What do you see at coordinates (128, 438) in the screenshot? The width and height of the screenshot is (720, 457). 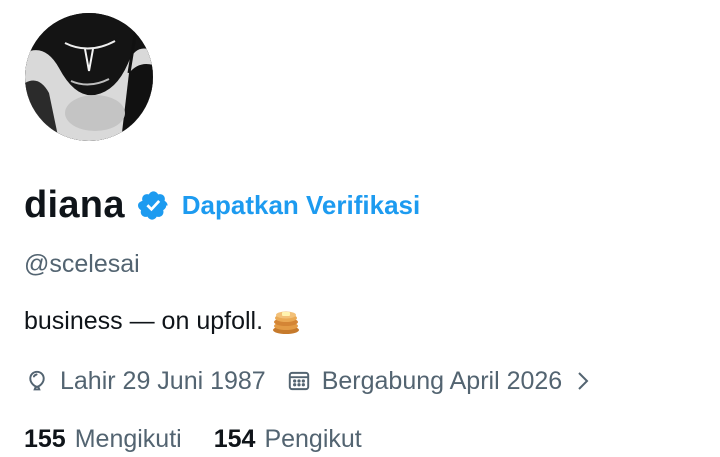 I see `following-label: Mengikuti` at bounding box center [128, 438].